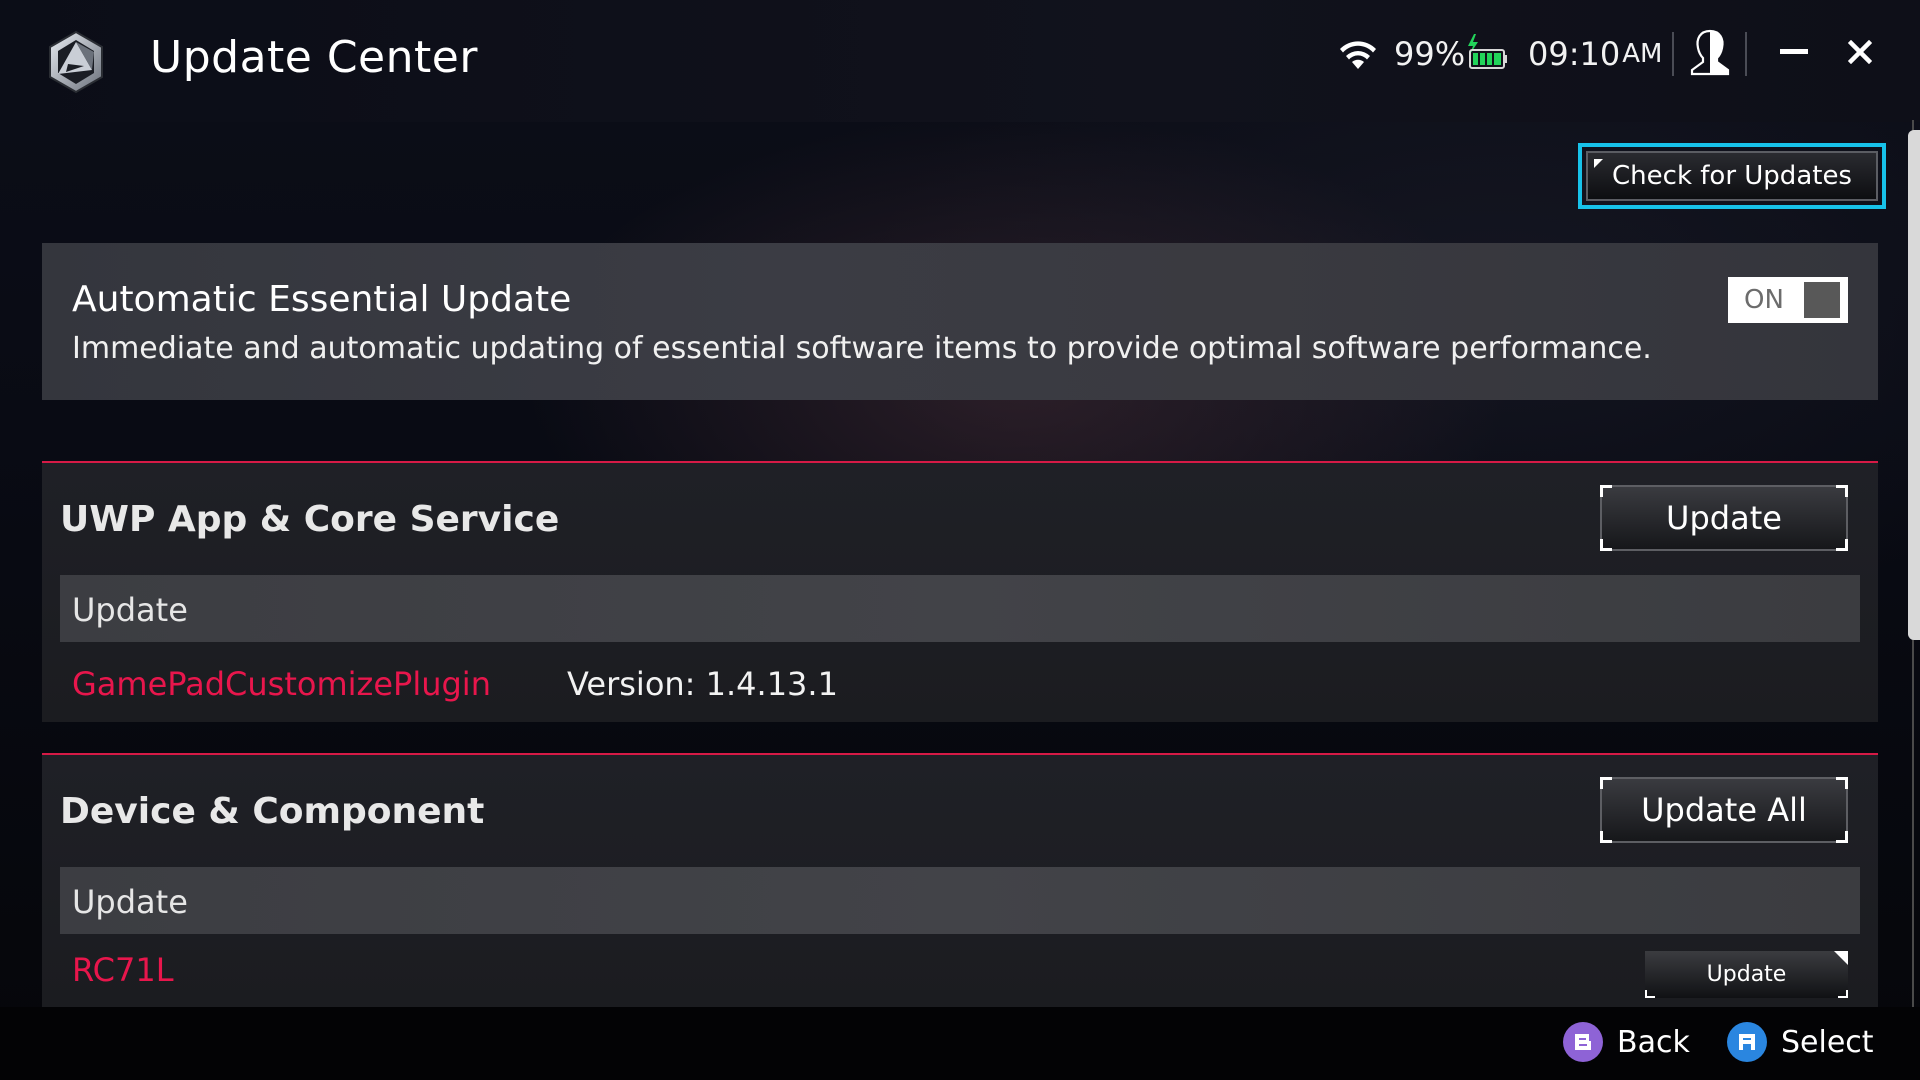 Image resolution: width=1920 pixels, height=1080 pixels. Describe the element at coordinates (281, 684) in the screenshot. I see `item-name: GamePadCustomizePlugin` at that location.